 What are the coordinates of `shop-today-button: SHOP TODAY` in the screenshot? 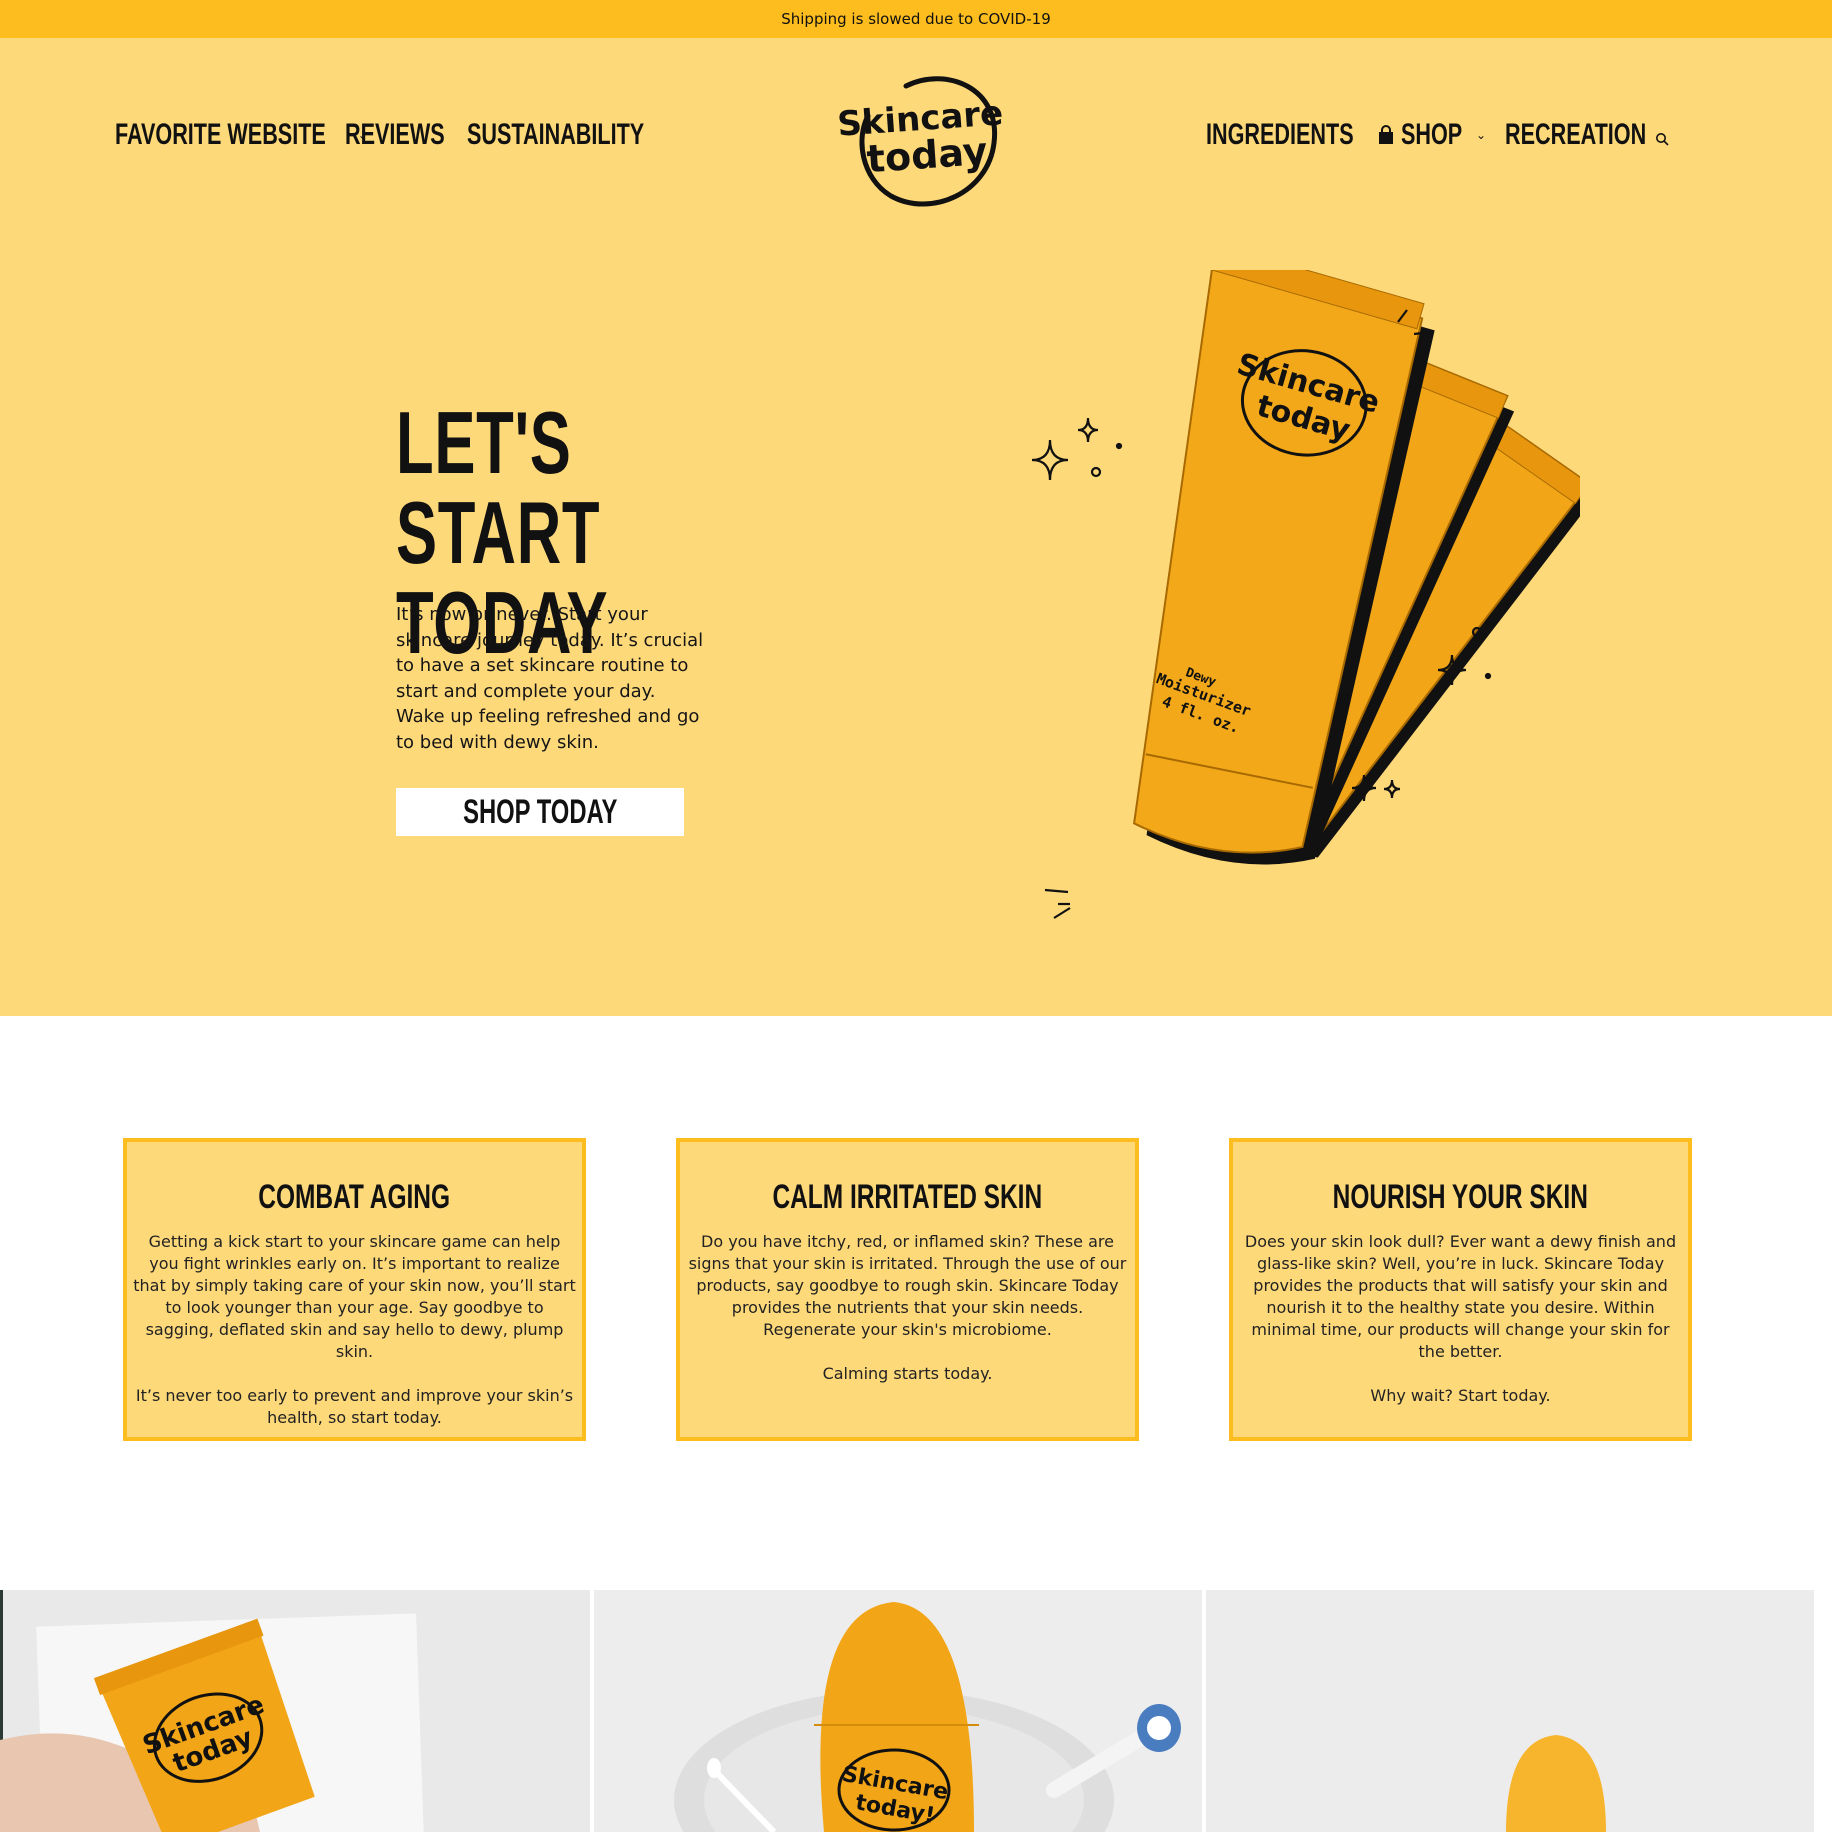 It's located at (540, 812).